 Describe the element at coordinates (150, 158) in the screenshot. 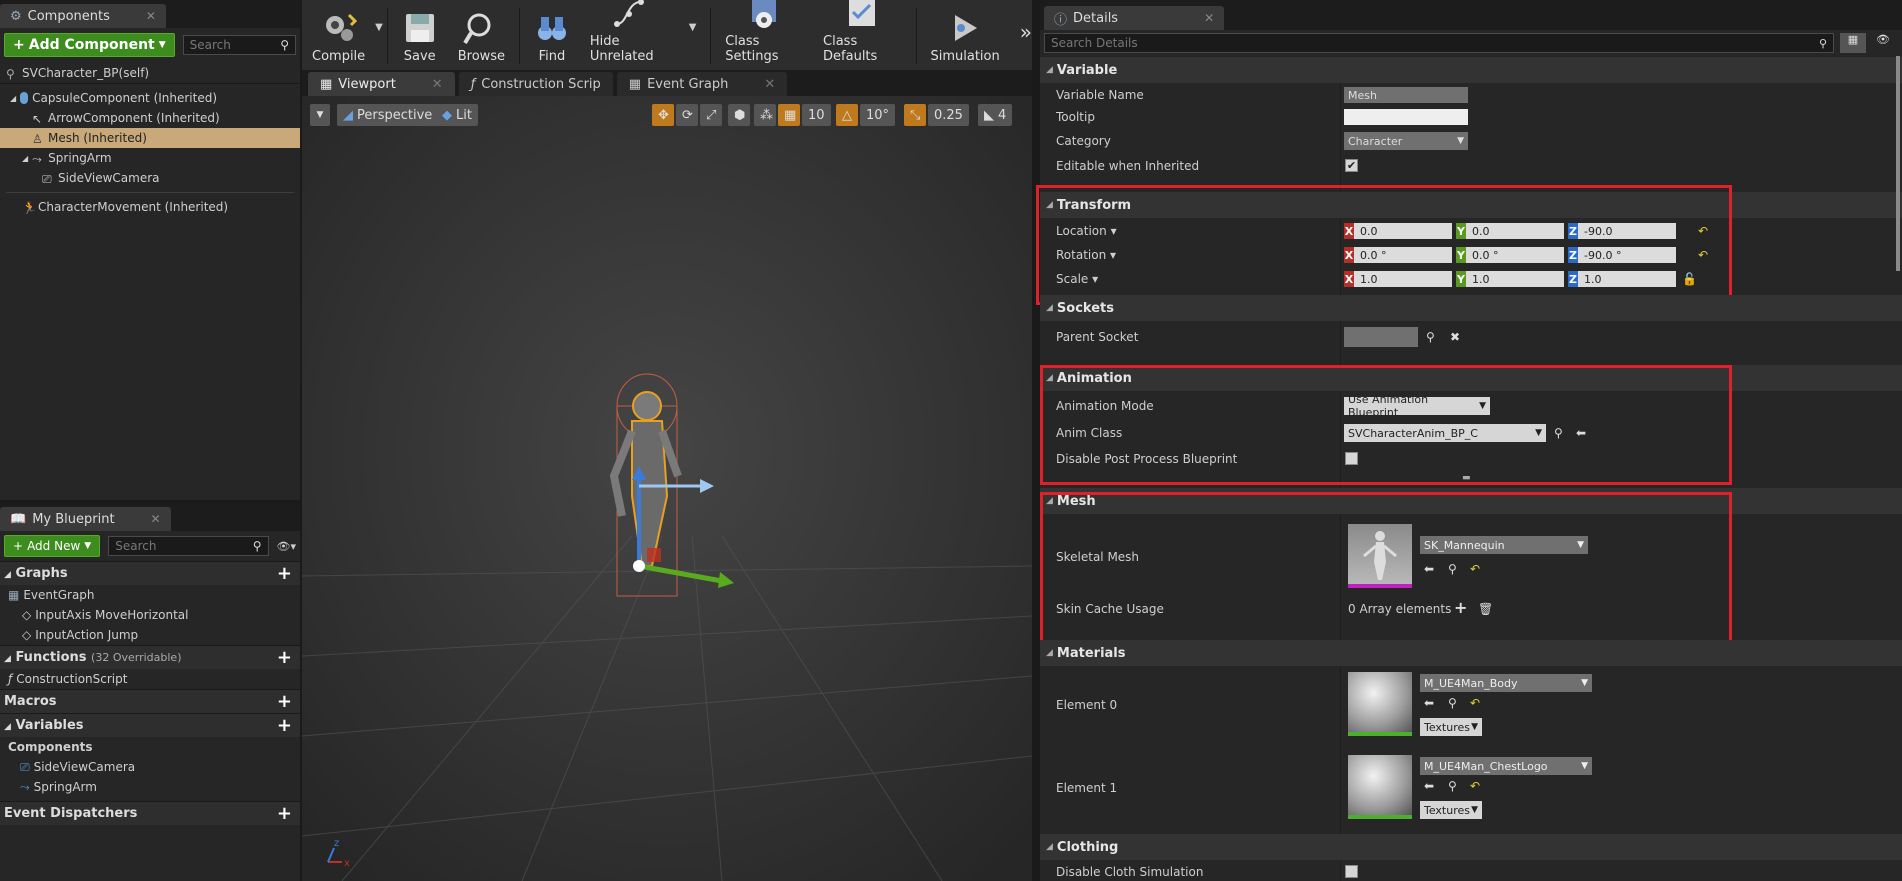

I see `tree-item-springarm: ◢ ⤳ SpringArm` at that location.